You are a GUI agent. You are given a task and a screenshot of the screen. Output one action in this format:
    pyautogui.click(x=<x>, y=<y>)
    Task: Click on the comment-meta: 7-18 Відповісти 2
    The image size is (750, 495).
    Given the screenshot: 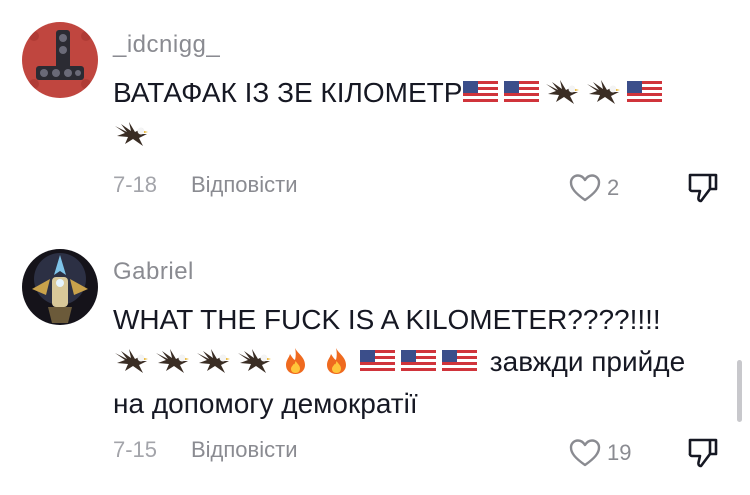 What is the action you would take?
    pyautogui.click(x=416, y=188)
    